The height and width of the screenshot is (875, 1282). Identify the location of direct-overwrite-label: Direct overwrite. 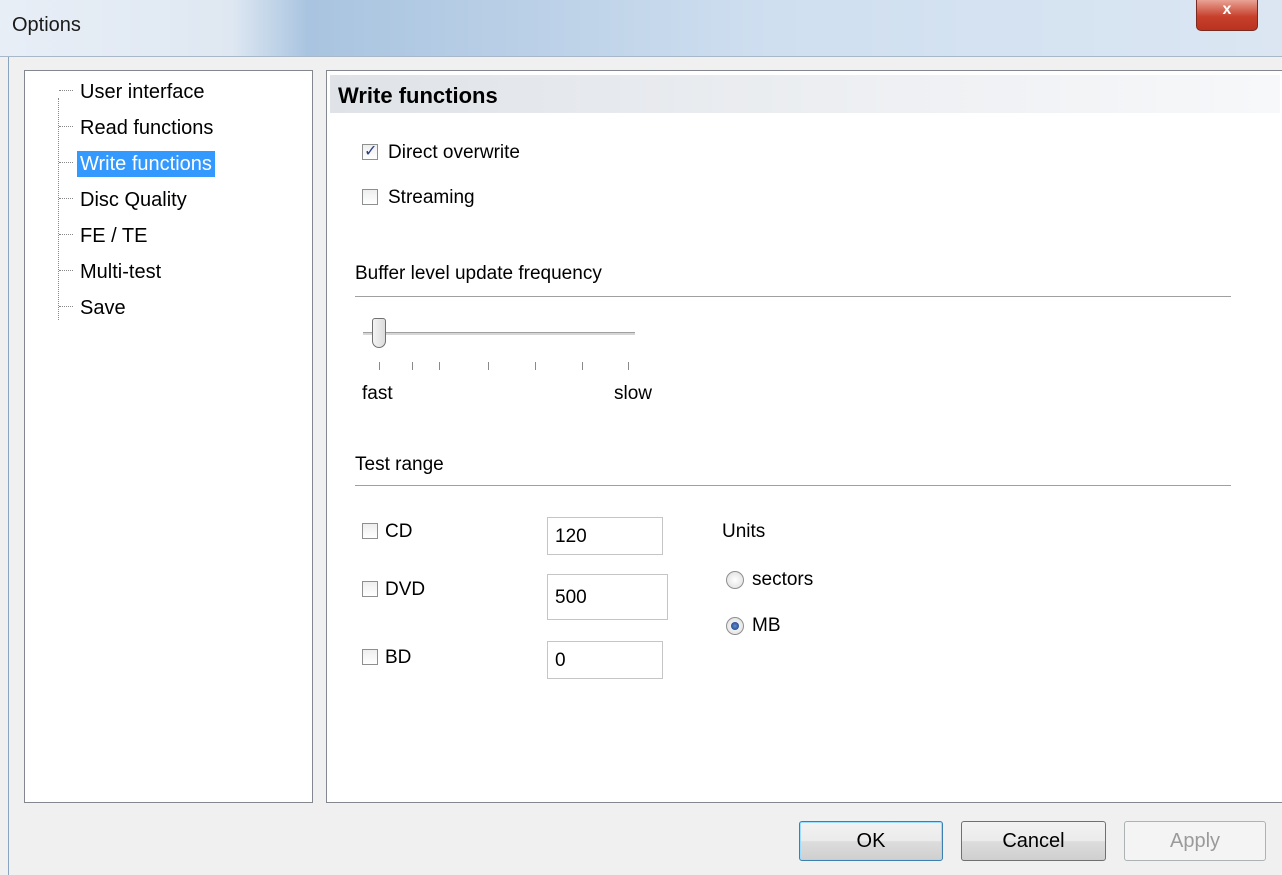
(454, 153).